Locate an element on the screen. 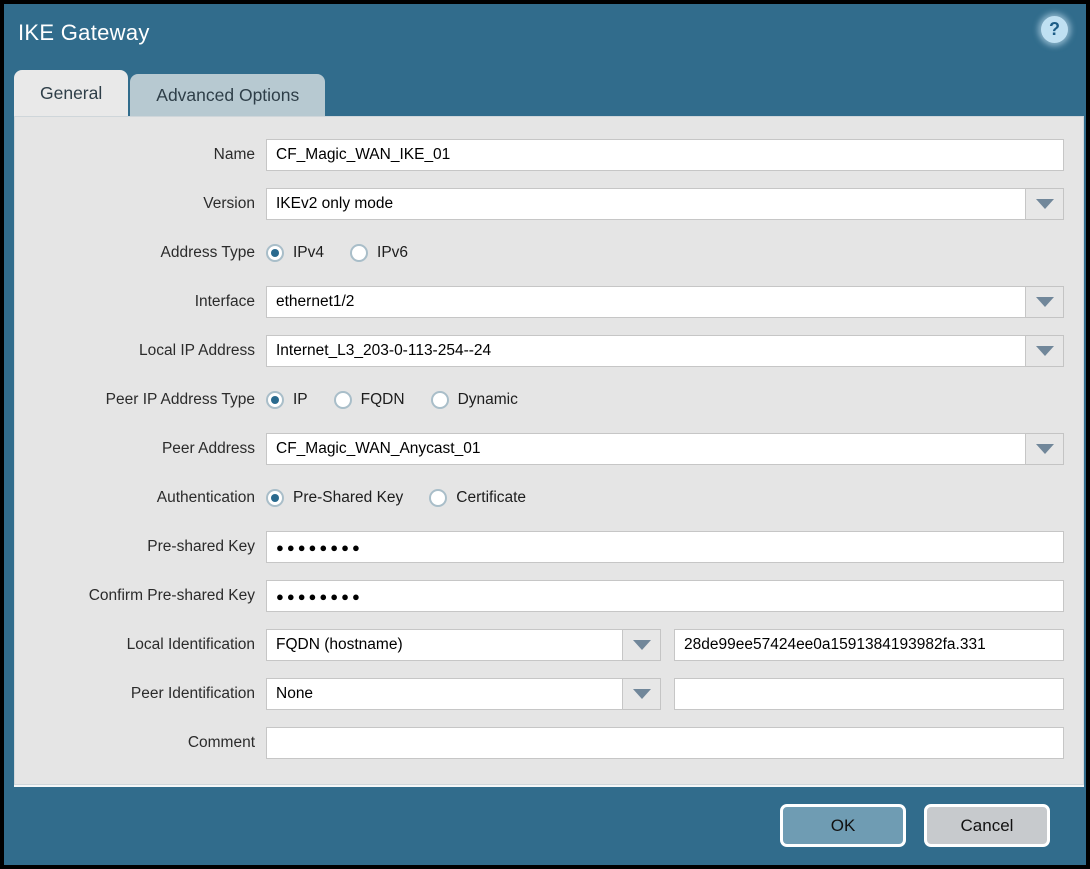 Image resolution: width=1090 pixels, height=869 pixels. pre-shared-key-input: ●●●●●●●● is located at coordinates (665, 547).